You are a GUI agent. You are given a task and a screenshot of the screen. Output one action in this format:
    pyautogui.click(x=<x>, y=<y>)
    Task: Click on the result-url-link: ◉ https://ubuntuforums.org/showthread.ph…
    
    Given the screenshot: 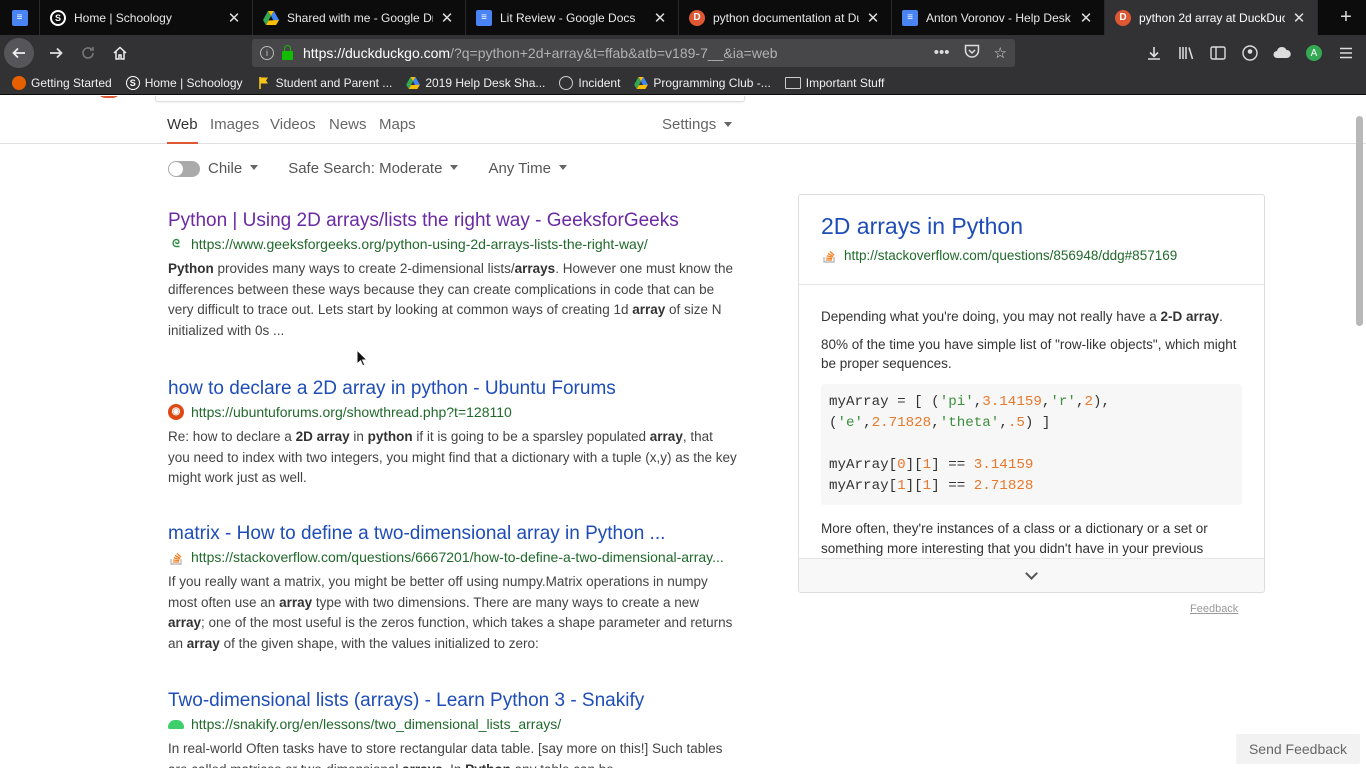 What is the action you would take?
    pyautogui.click(x=453, y=412)
    